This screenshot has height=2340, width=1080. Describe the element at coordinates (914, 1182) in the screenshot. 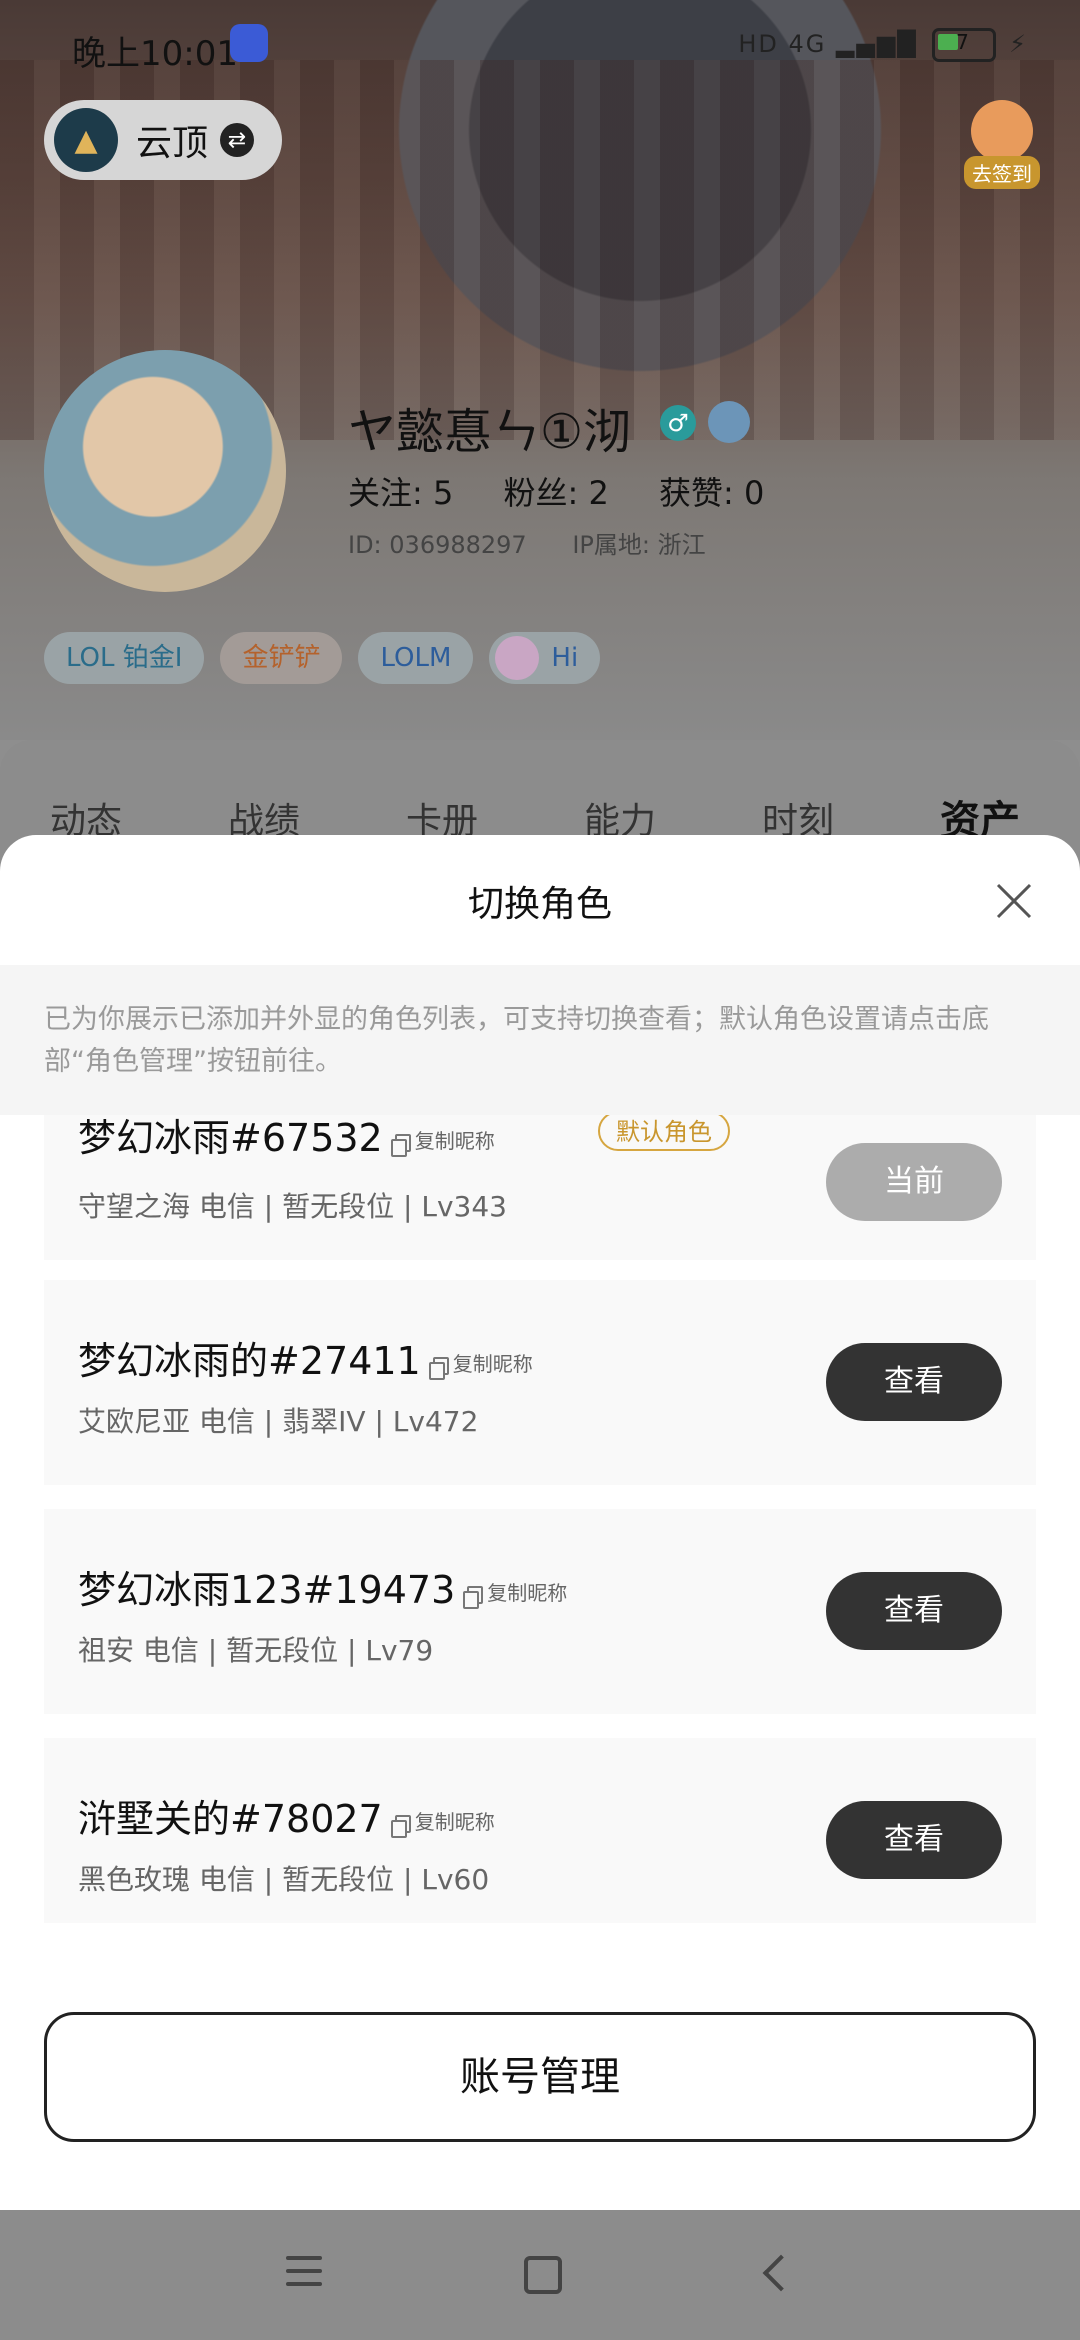

I see `current-role-button: 当前` at that location.